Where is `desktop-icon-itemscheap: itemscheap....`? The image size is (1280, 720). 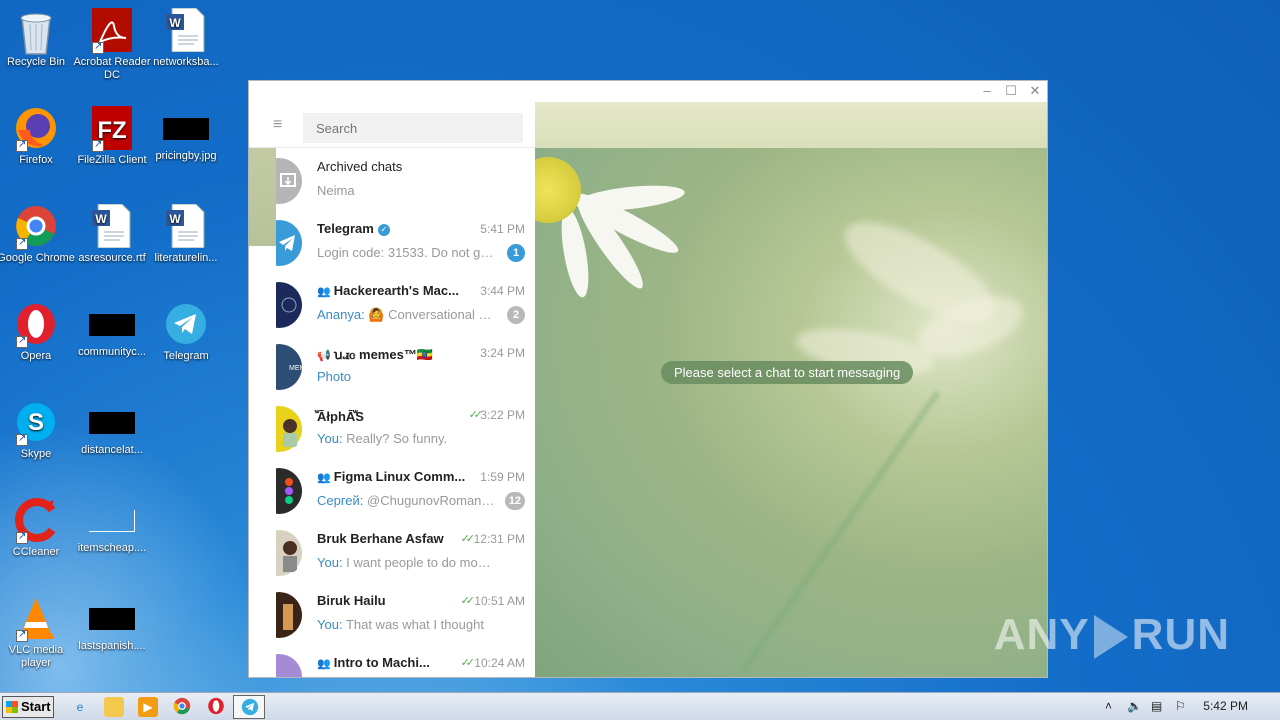 desktop-icon-itemscheap: itemscheap.... is located at coordinates (112, 526).